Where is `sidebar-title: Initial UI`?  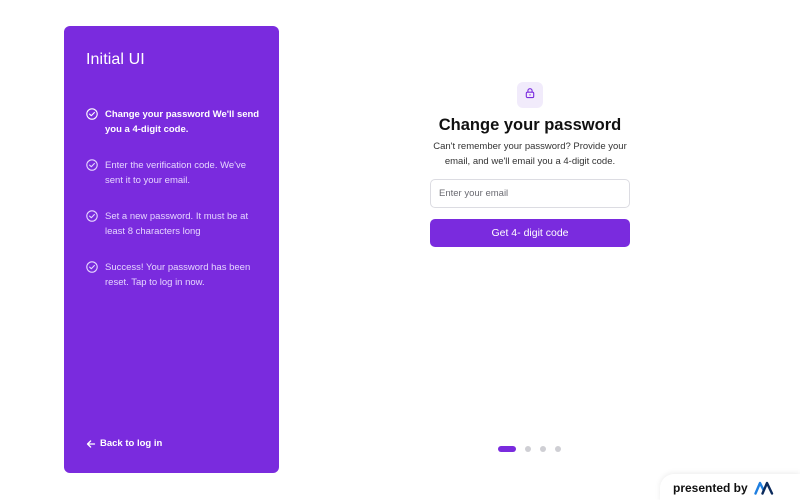 sidebar-title: Initial UI is located at coordinates (115, 59).